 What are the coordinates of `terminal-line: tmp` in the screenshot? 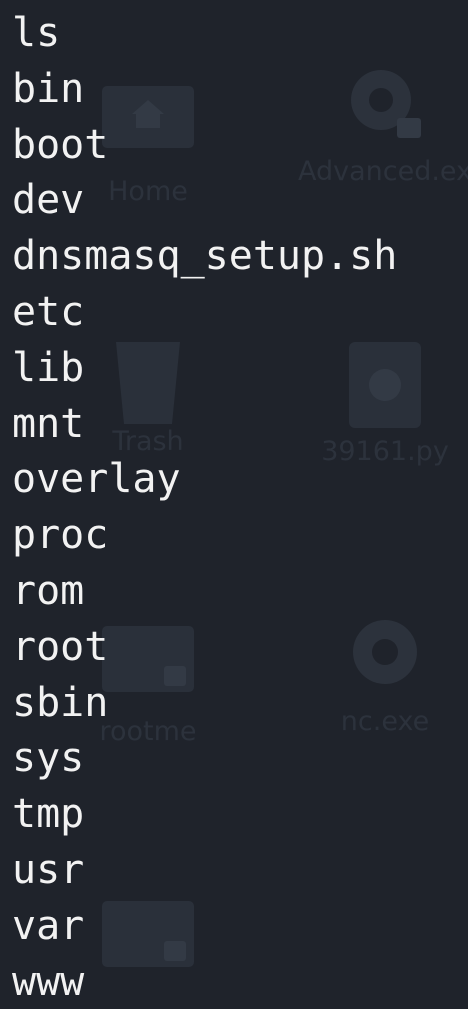 It's located at (48, 814).